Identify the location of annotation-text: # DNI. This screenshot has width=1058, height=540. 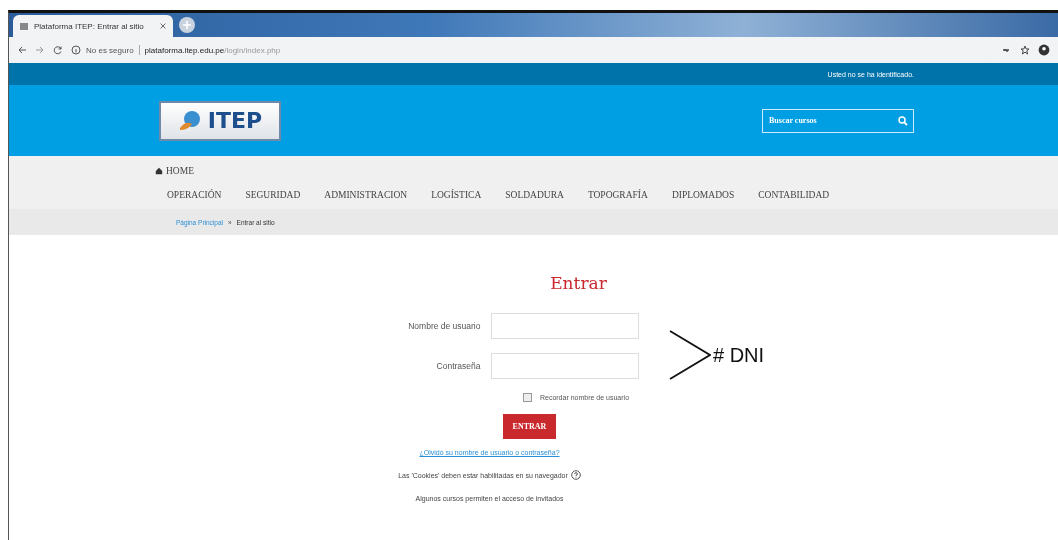
(739, 355).